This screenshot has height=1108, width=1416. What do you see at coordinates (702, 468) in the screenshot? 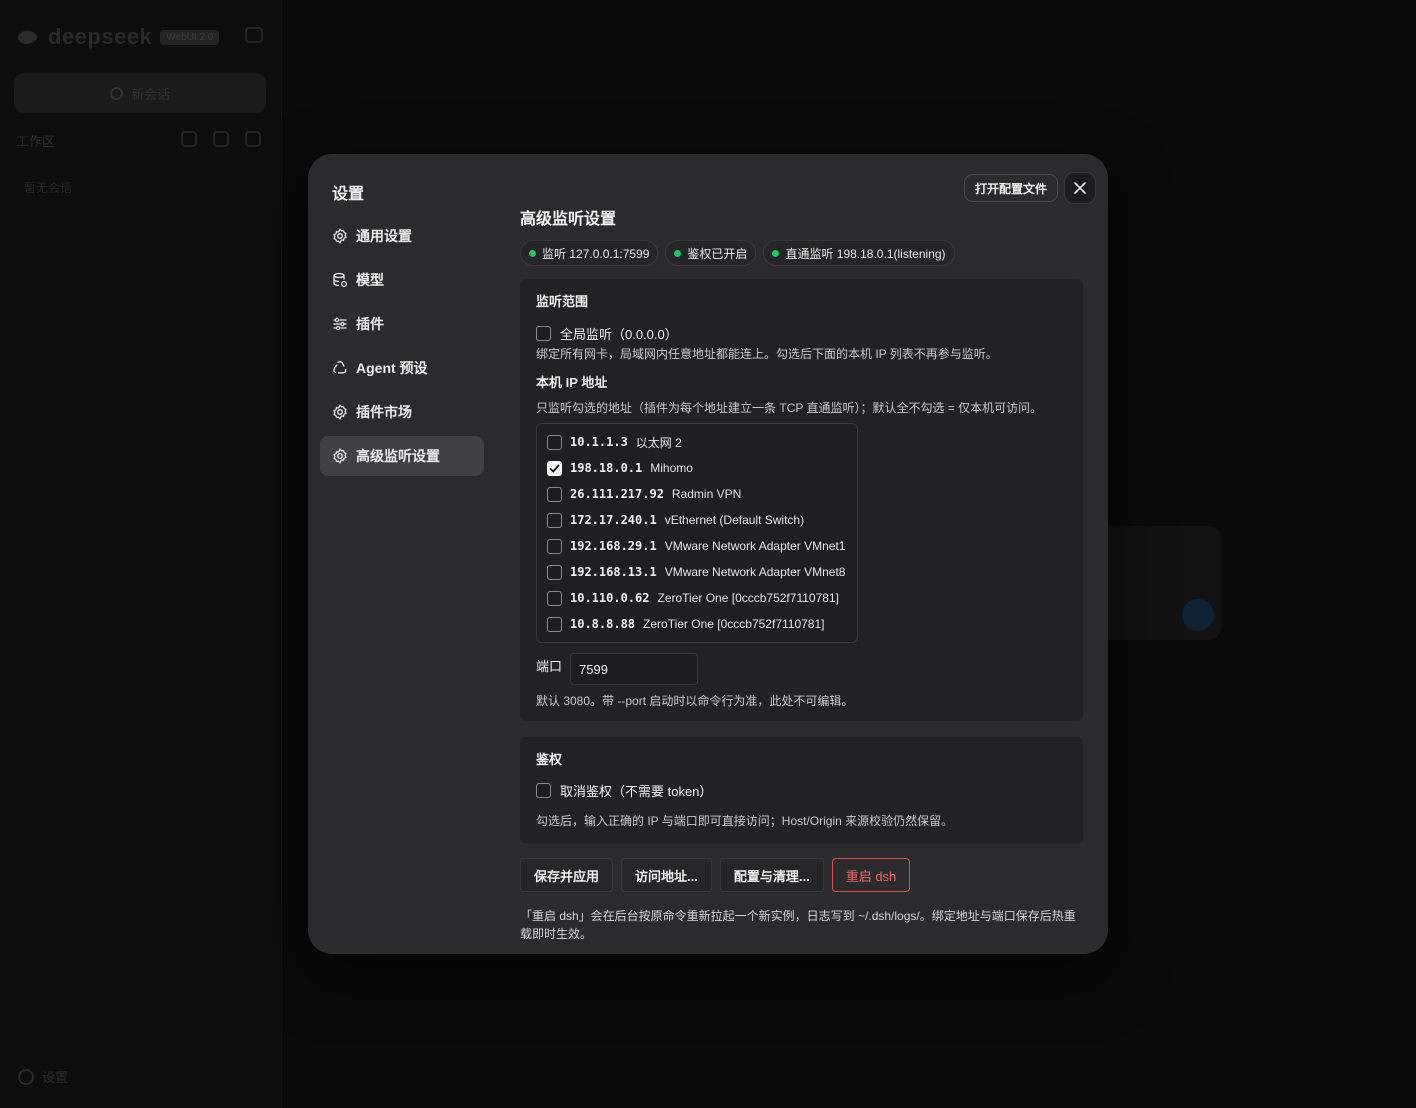
I see `ip-row: 198.18.0.1 Mihomo` at bounding box center [702, 468].